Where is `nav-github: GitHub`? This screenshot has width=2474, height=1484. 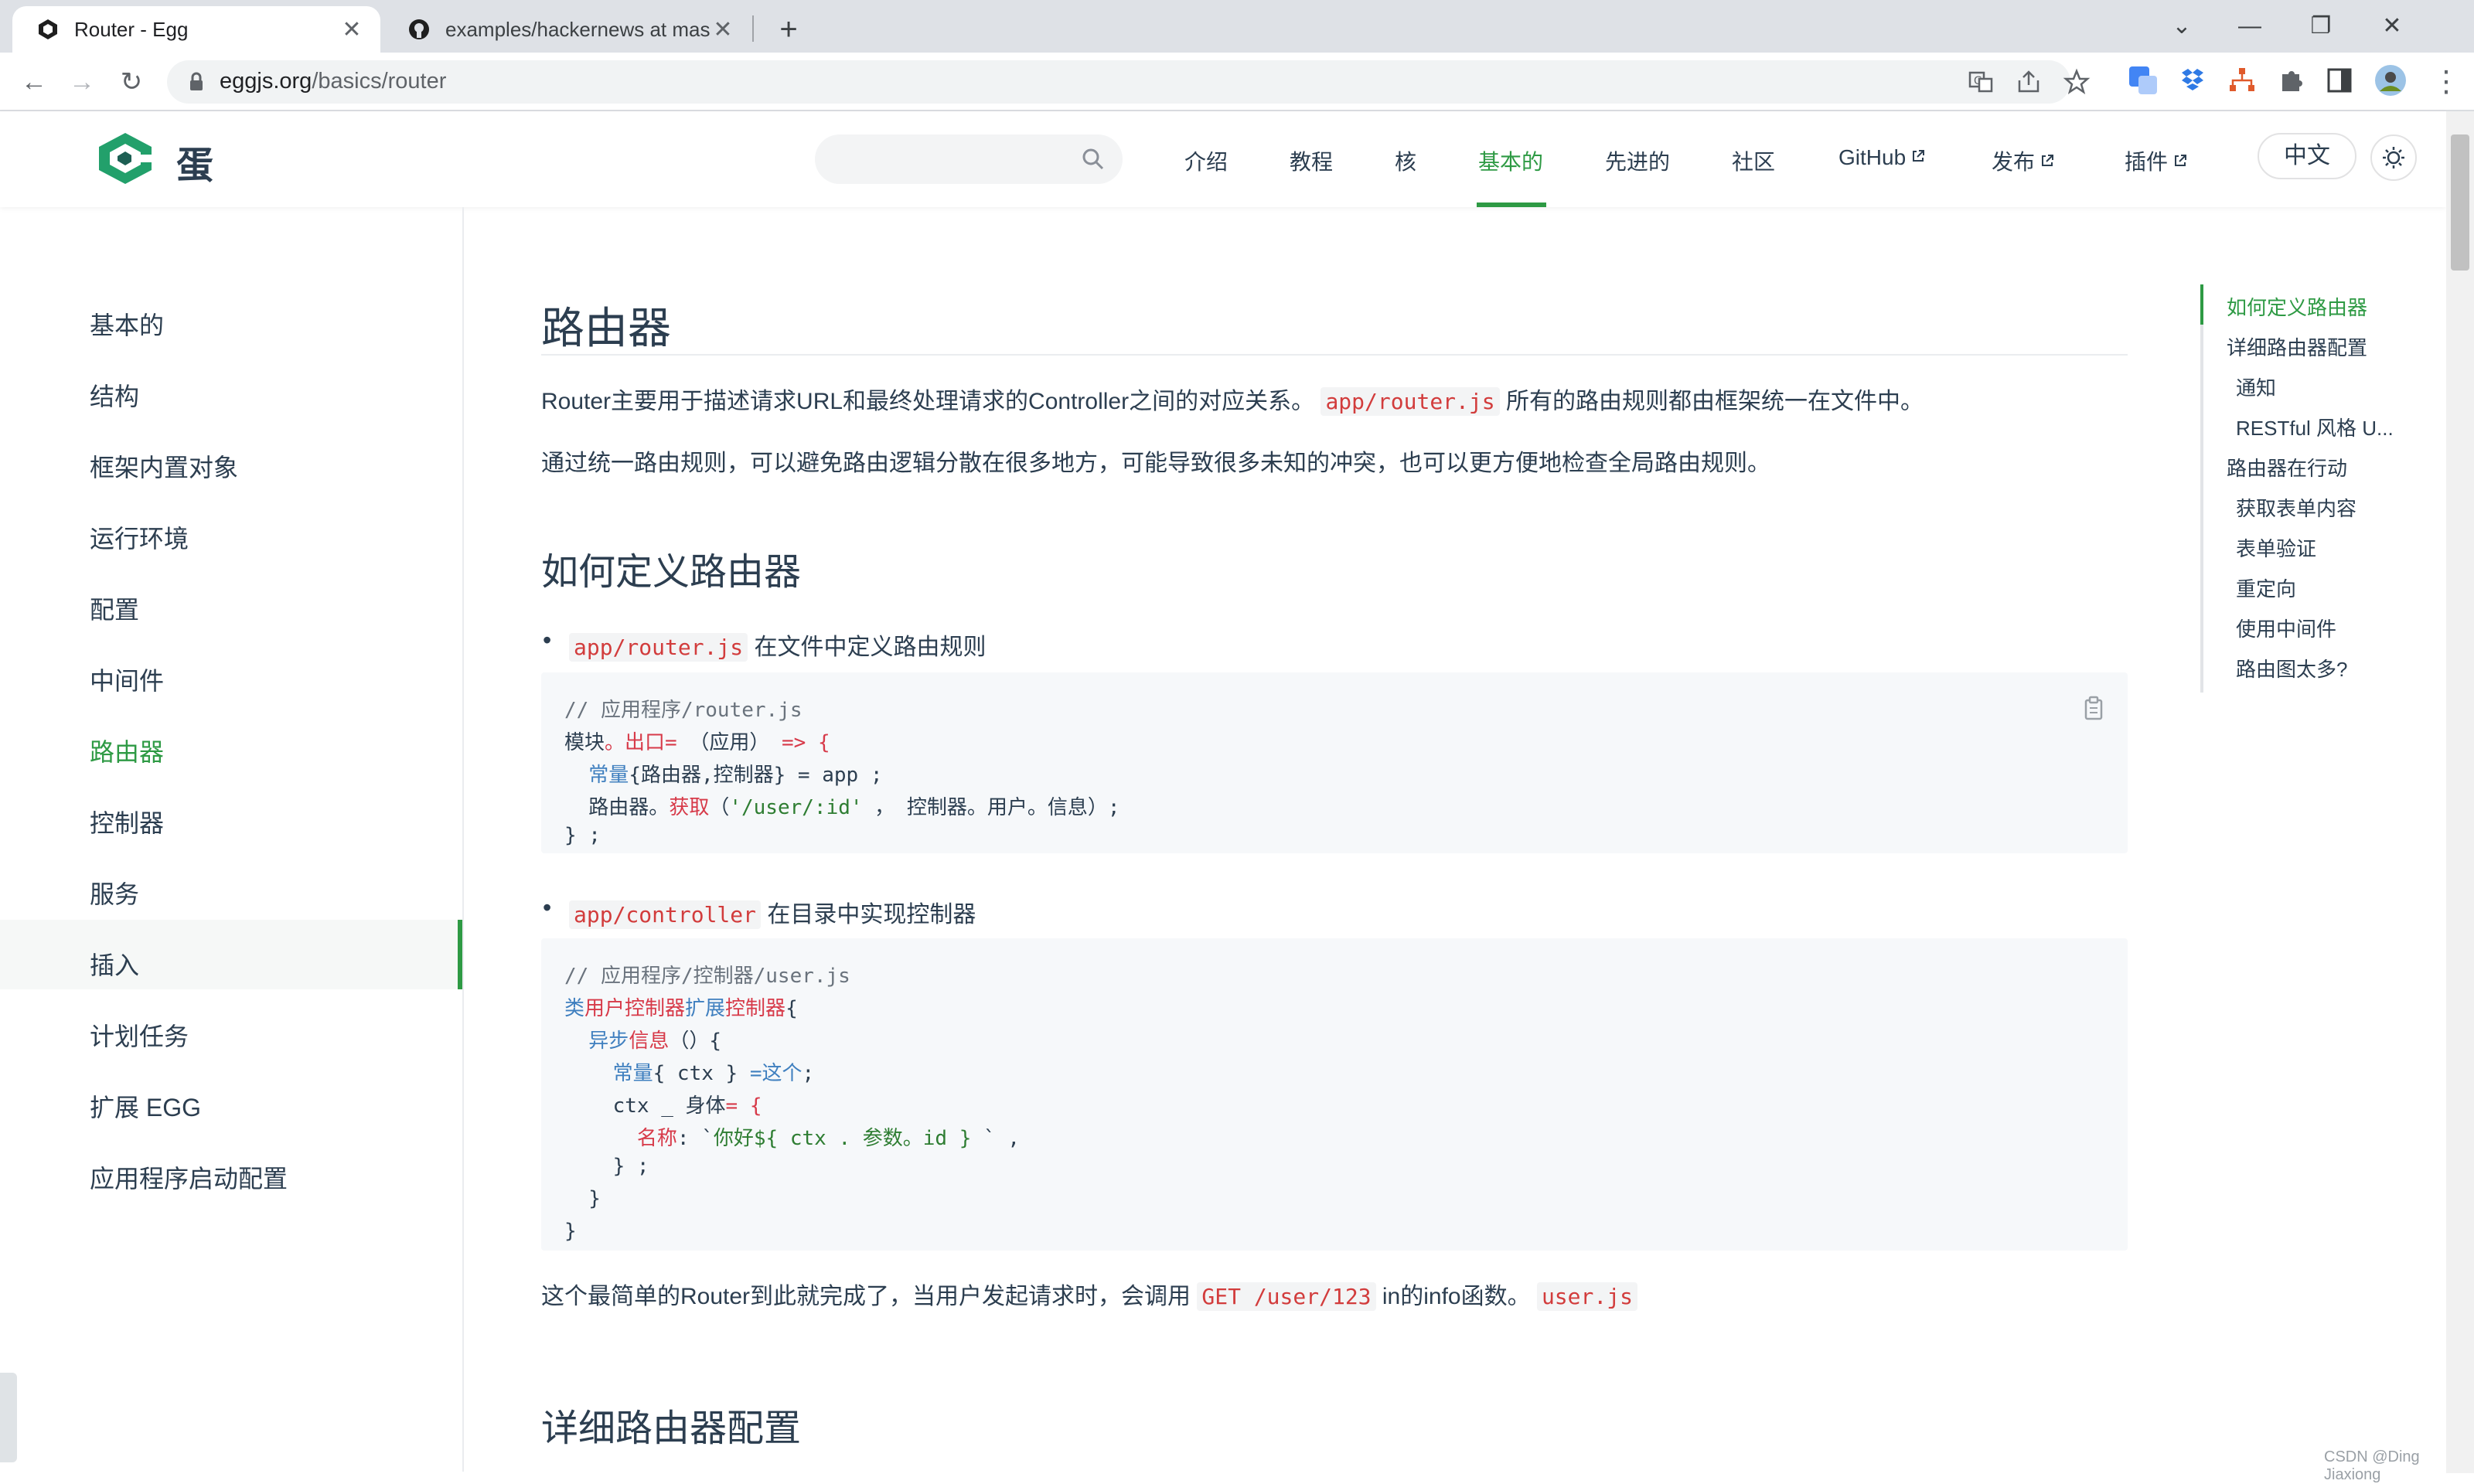
nav-github: GitHub is located at coordinates (1882, 157).